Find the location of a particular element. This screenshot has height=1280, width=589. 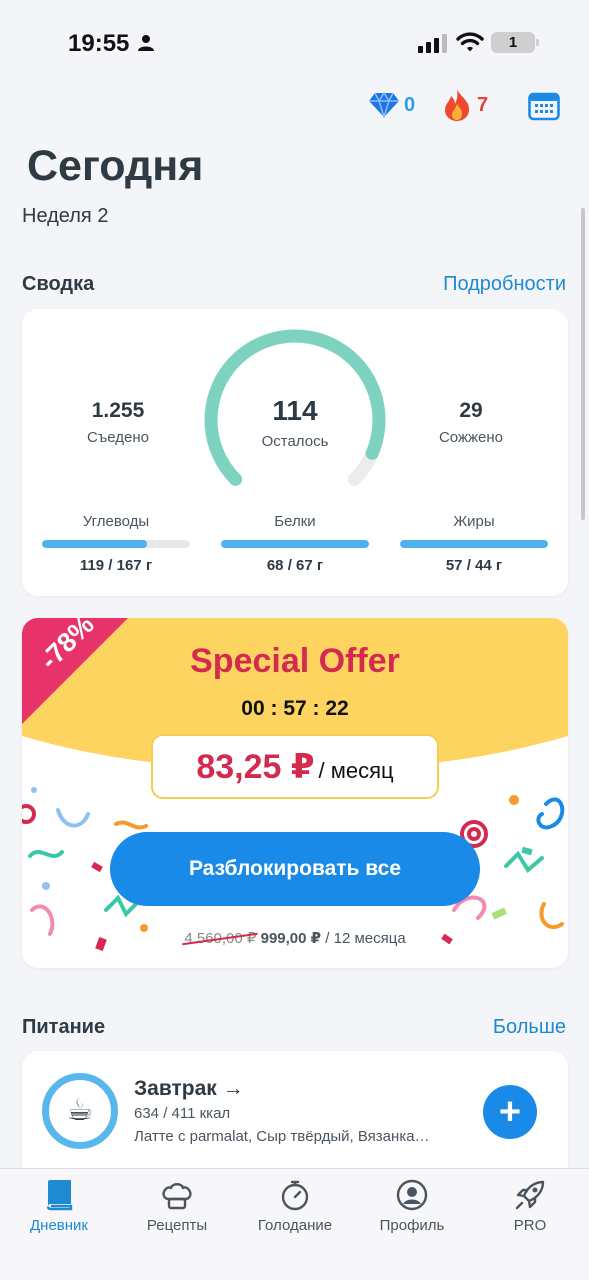

offer-title: Special Offer is located at coordinates (295, 661).